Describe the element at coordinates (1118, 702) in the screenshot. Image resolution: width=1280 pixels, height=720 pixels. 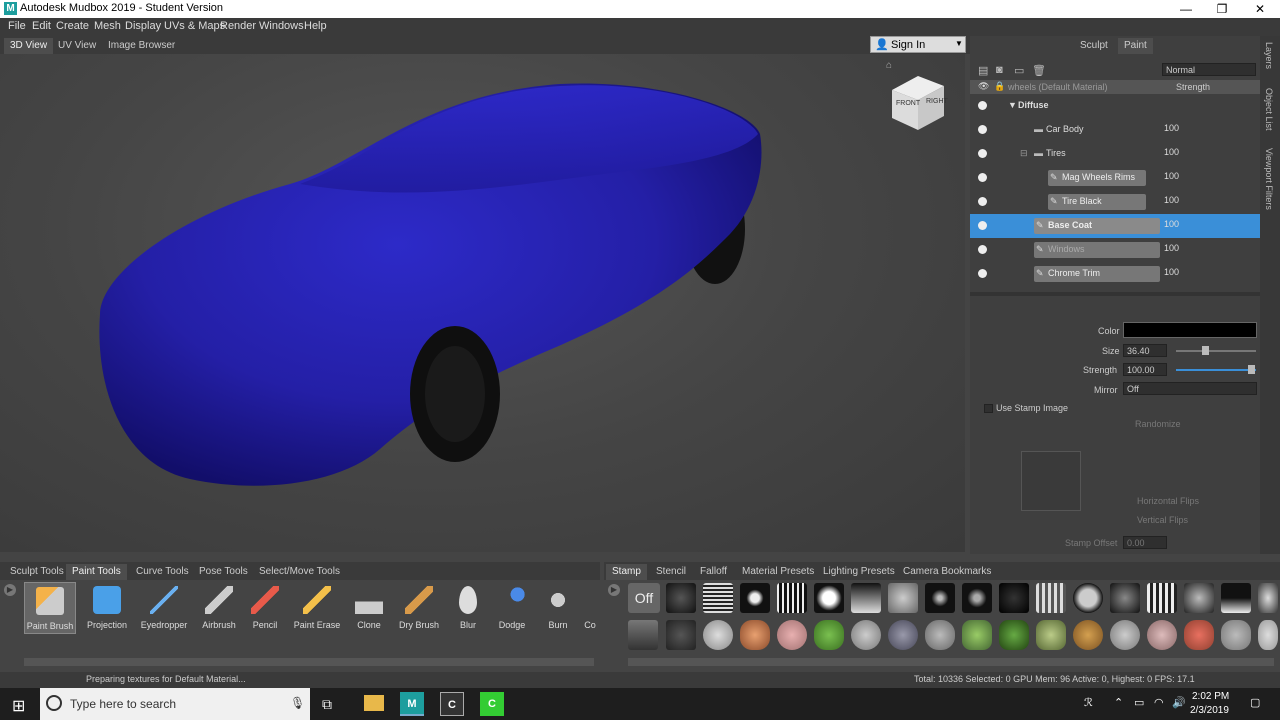
I see `tray-up-icon: ⌃` at that location.